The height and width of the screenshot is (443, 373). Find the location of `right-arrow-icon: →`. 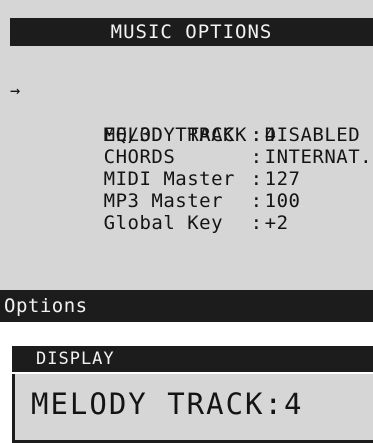

right-arrow-icon: → is located at coordinates (15, 91).